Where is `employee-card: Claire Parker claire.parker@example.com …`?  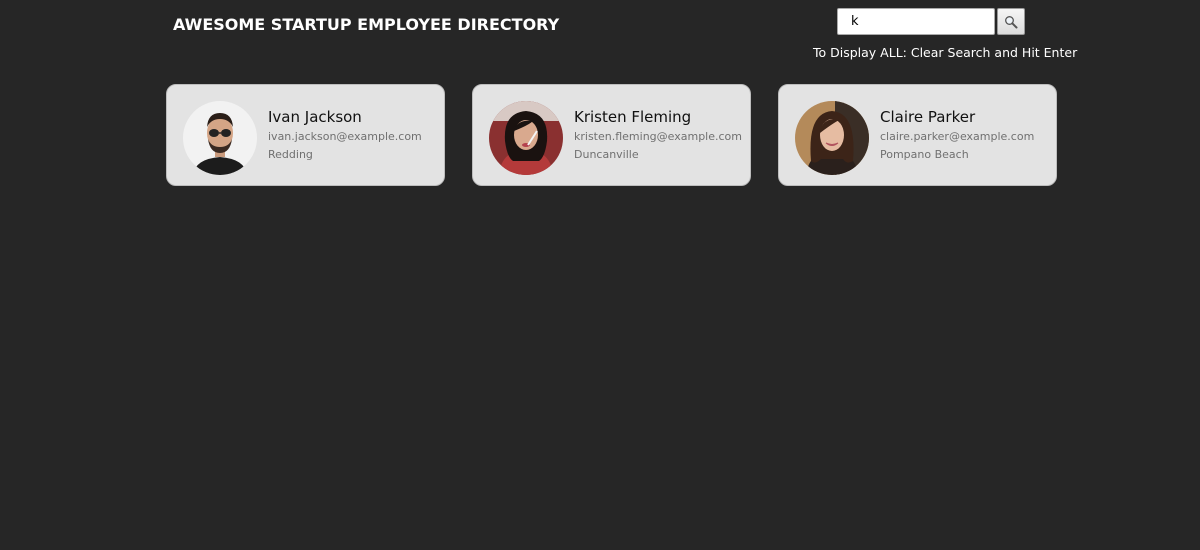
employee-card: Claire Parker claire.parker@example.com … is located at coordinates (917, 135).